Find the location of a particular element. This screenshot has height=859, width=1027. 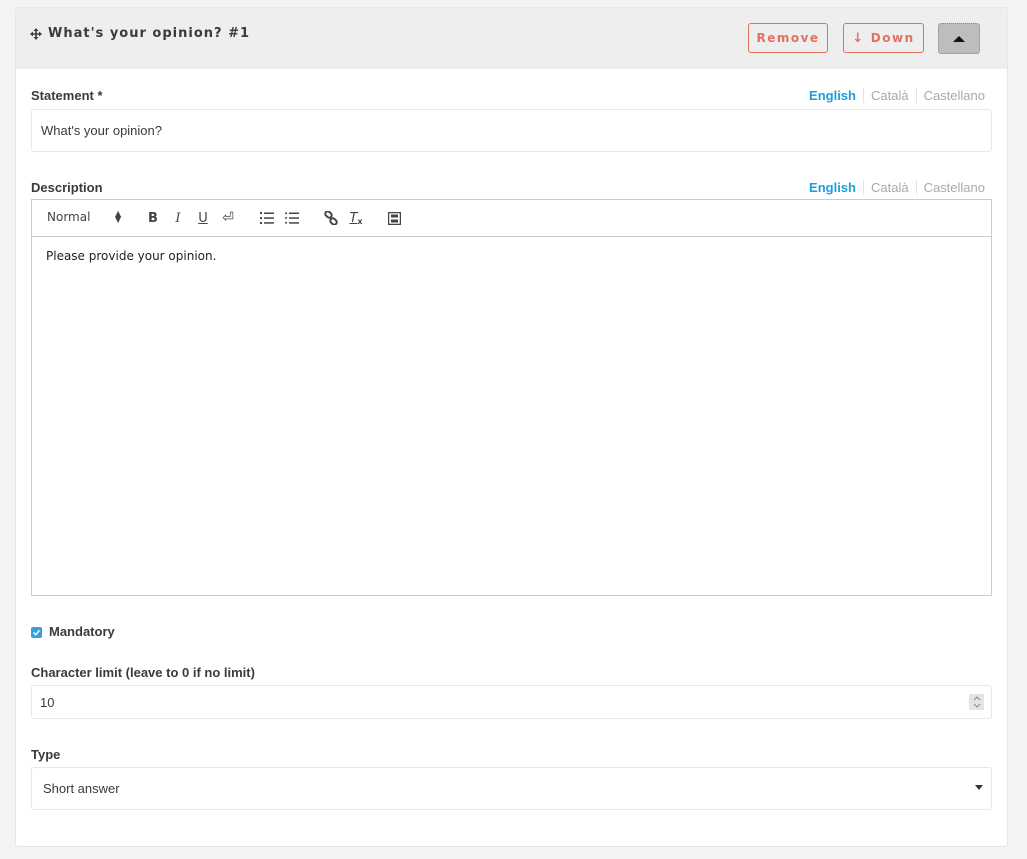

statement-language-tabs: English Català Castellano is located at coordinates (897, 95).